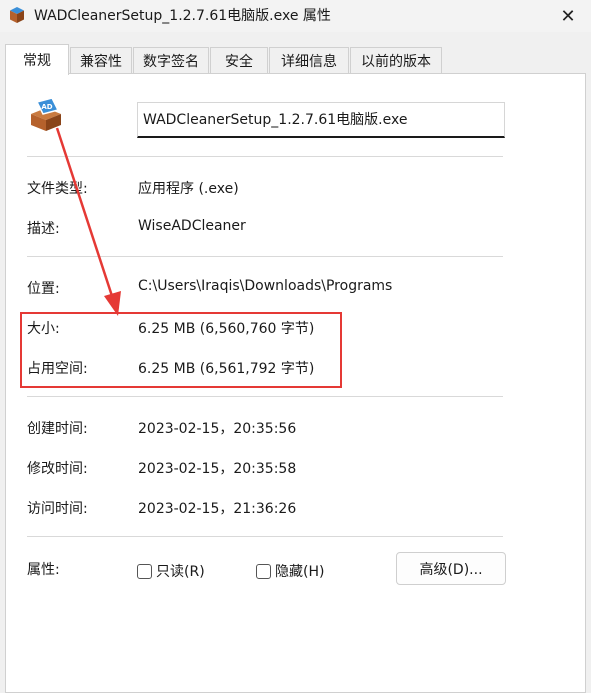 The height and width of the screenshot is (693, 591). Describe the element at coordinates (171, 60) in the screenshot. I see `tab-digital-signatures: 数字签名` at that location.